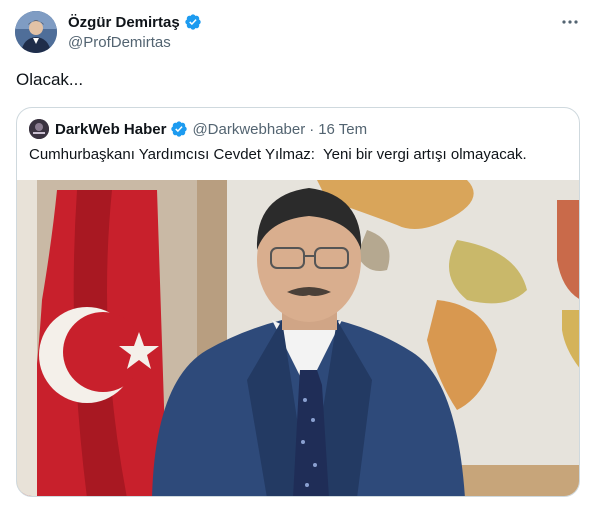 The image size is (591, 511). Describe the element at coordinates (193, 22) in the screenshot. I see `verified-badge-icon` at that location.